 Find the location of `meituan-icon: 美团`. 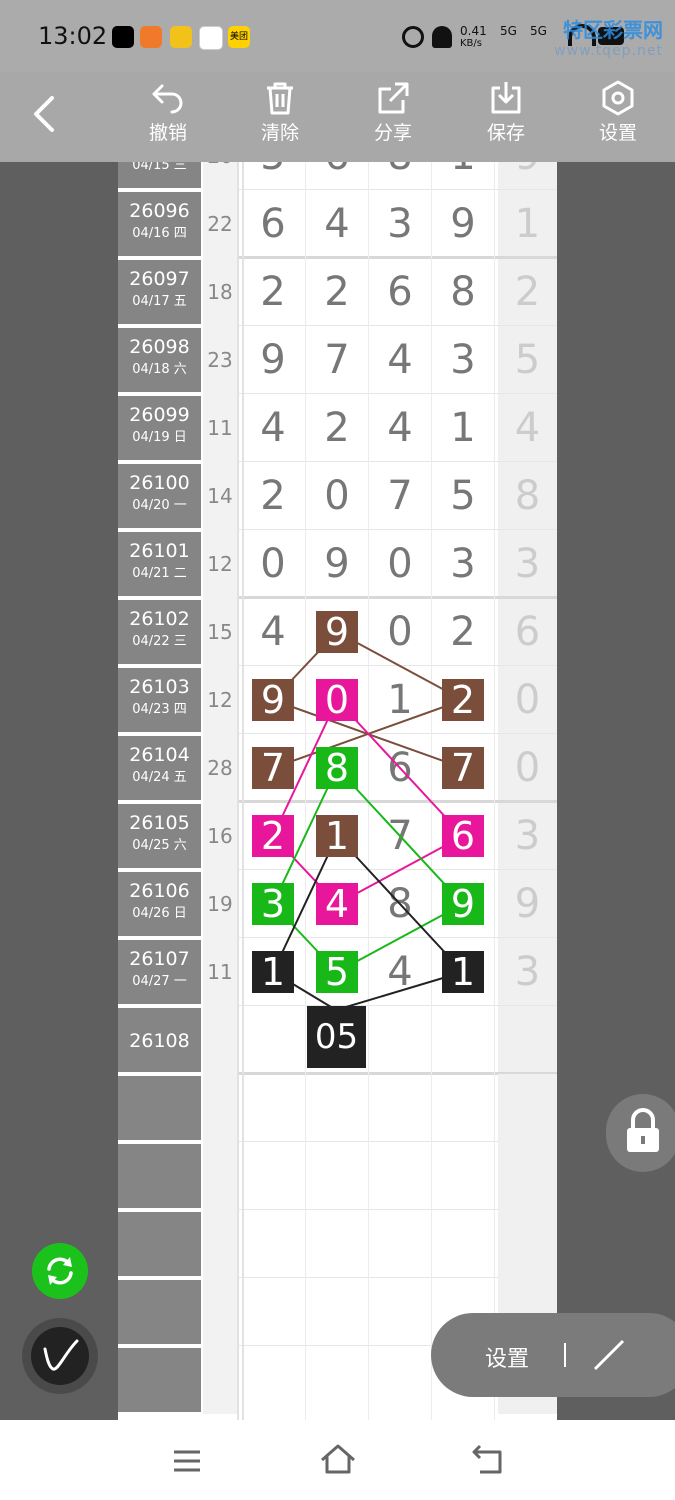

meituan-icon: 美团 is located at coordinates (239, 37).